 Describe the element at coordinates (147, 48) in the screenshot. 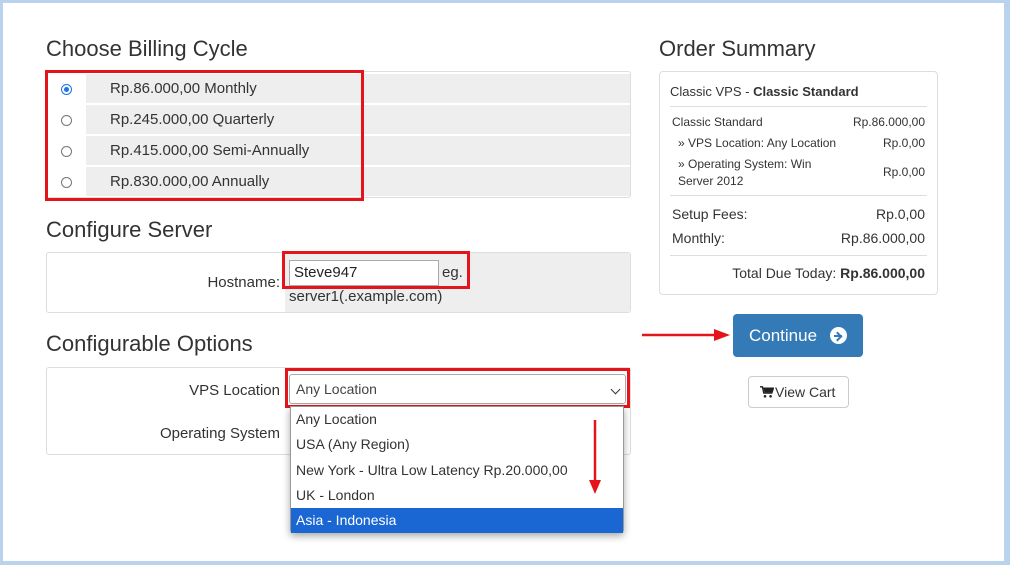

I see `billing-heading: Choose Billing Cycle` at that location.